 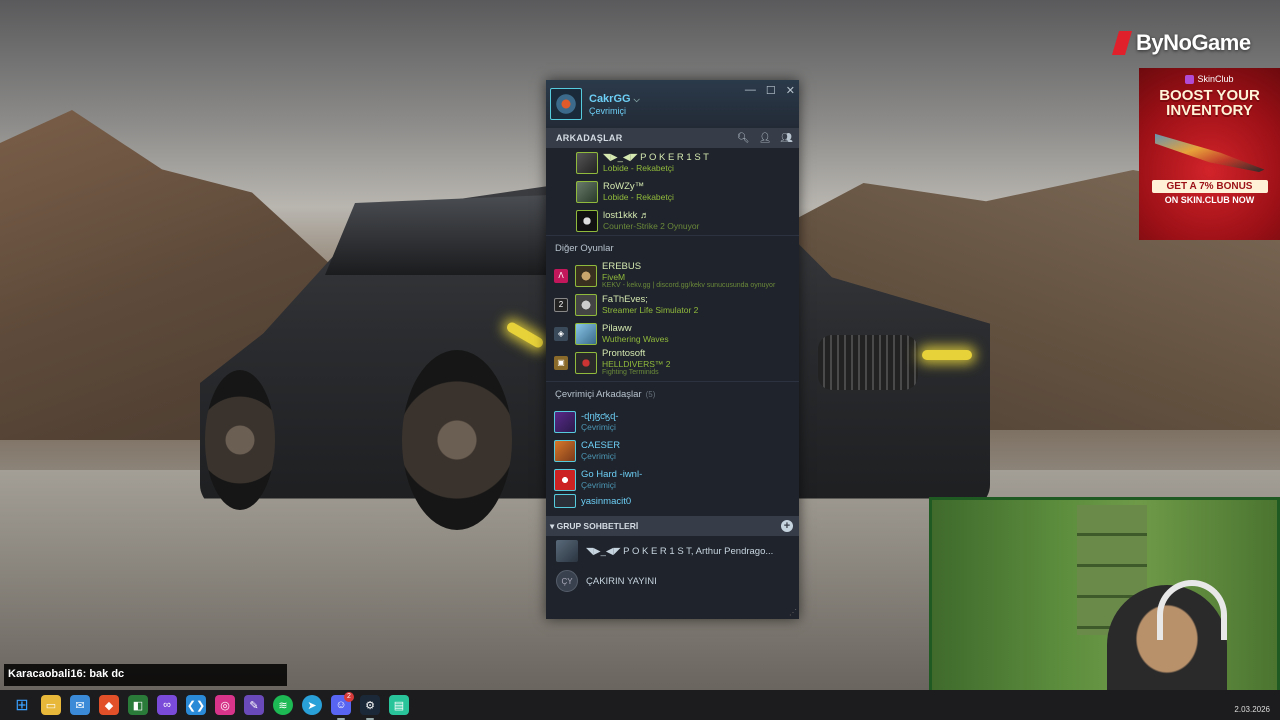 I want to click on visual-studio-icon: ∞, so click(x=167, y=705).